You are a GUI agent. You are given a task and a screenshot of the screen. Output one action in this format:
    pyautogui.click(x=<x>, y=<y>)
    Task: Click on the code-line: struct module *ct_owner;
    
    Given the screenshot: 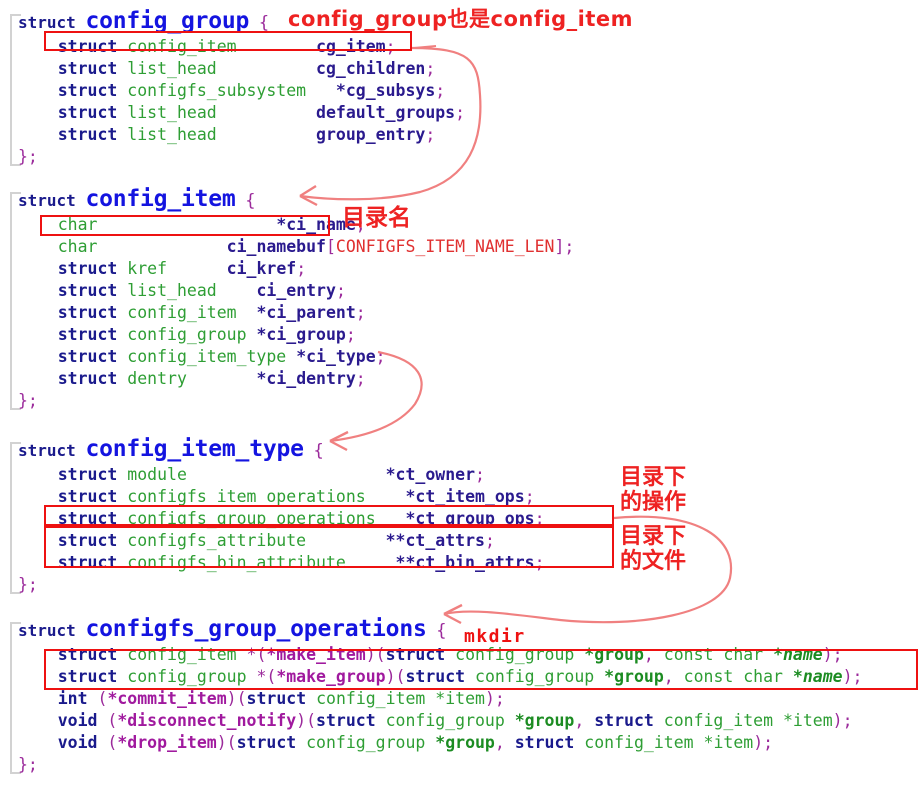 What is the action you would take?
    pyautogui.click(x=251, y=475)
    